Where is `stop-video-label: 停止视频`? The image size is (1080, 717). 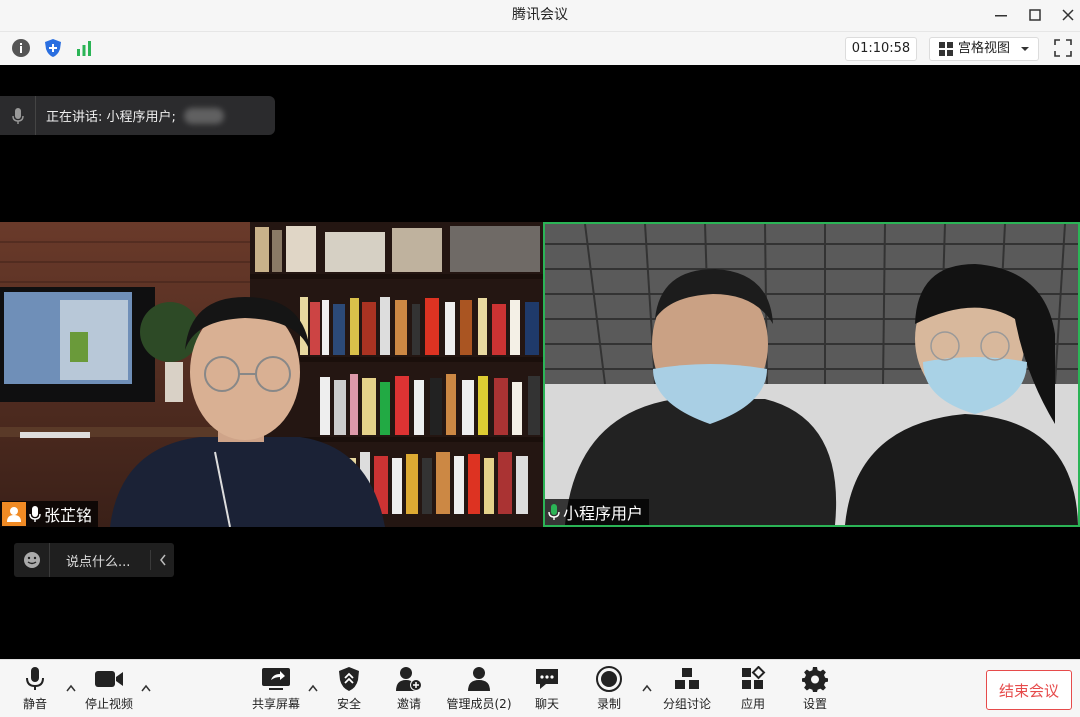
stop-video-label: 停止视频 is located at coordinates (108, 704).